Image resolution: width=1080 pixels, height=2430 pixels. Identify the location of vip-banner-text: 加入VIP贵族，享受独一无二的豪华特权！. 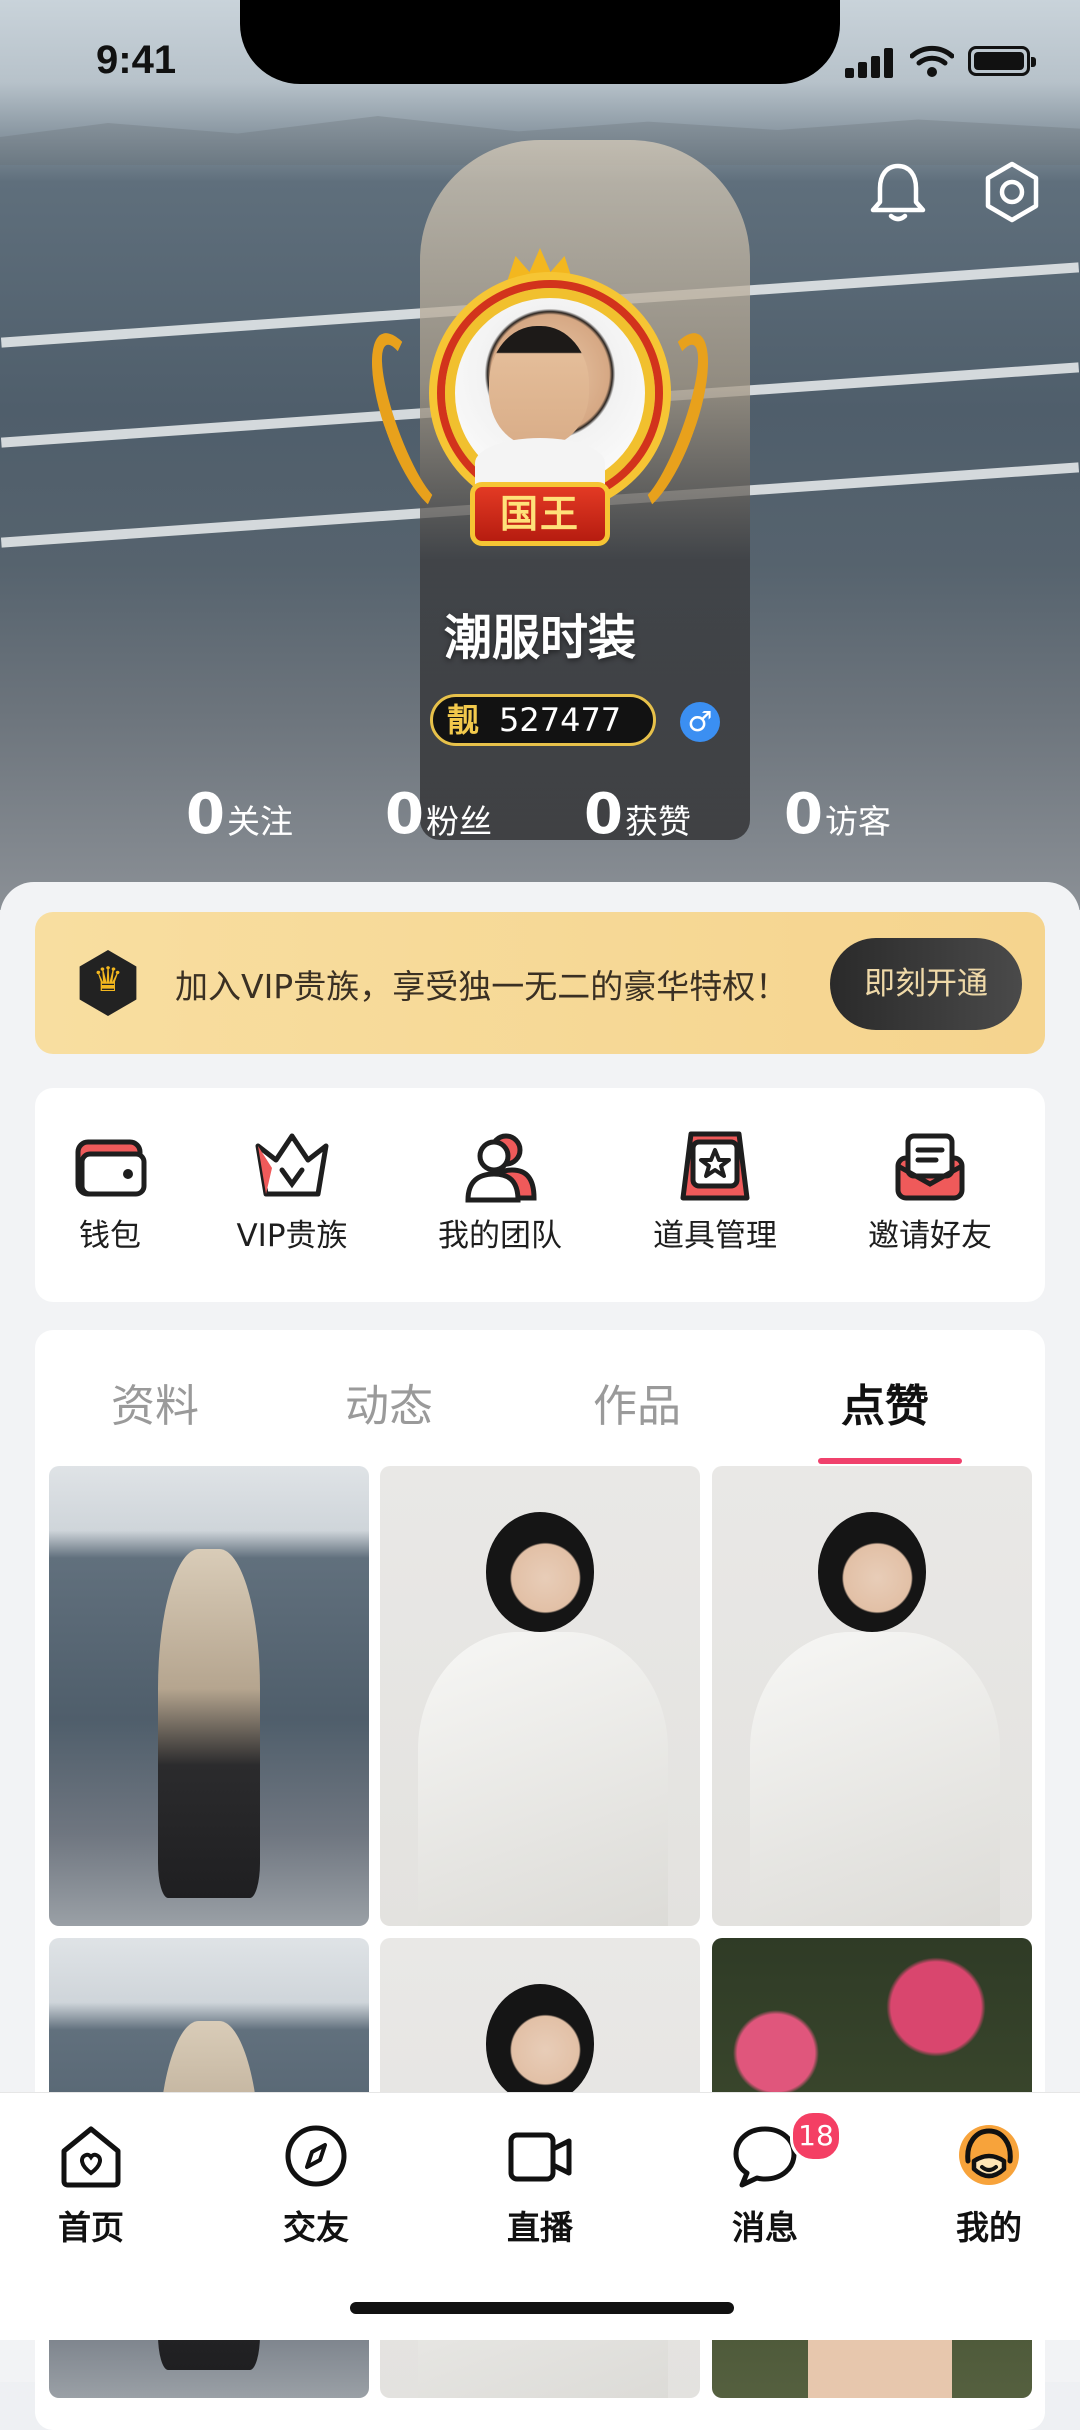
(482, 986).